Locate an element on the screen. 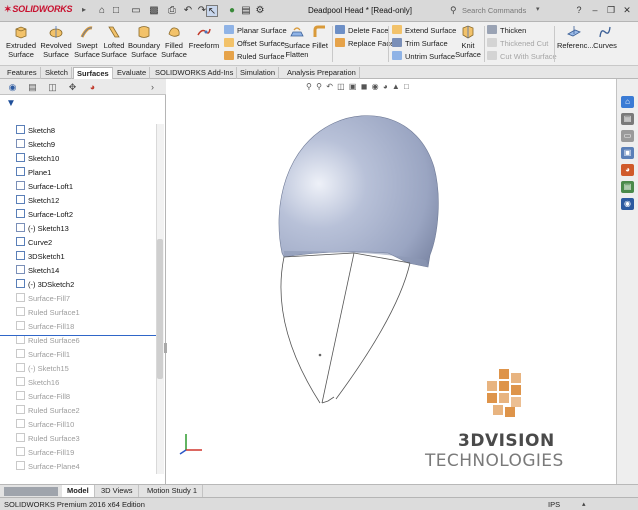  freeform-button: Freeform is located at coordinates (204, 37).